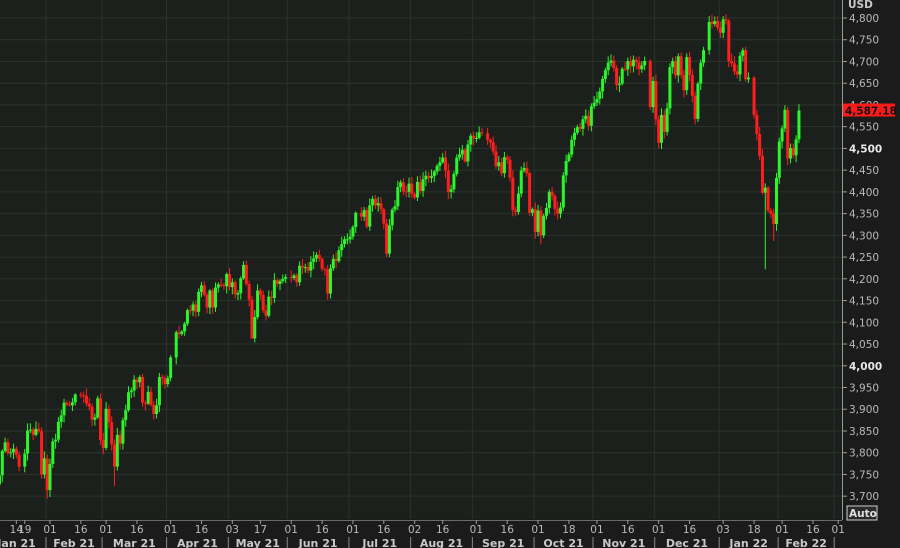 The height and width of the screenshot is (548, 900). Describe the element at coordinates (864, 345) in the screenshot. I see `y-tick-label: 4,050` at that location.